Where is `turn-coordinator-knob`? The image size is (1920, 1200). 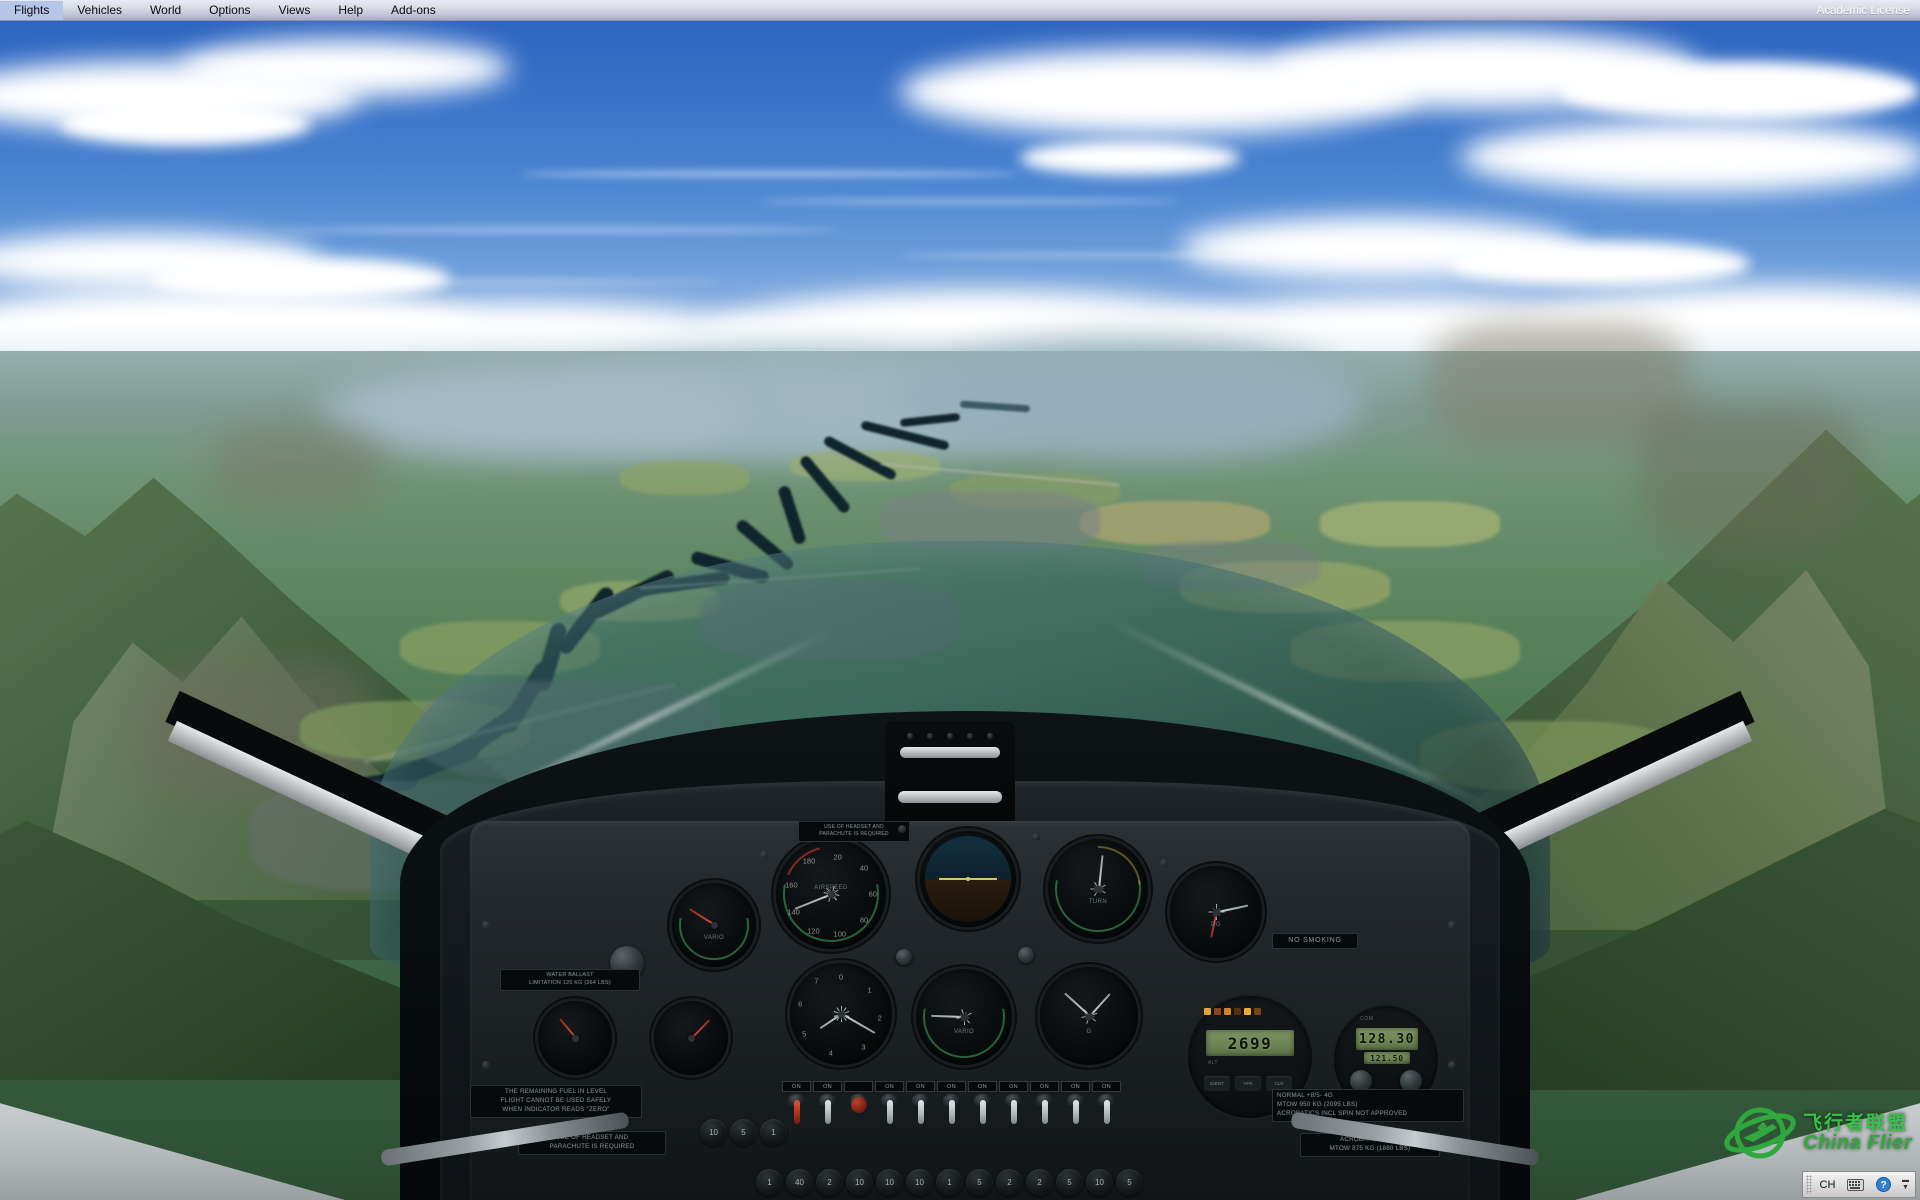
turn-coordinator-knob is located at coordinates (1026, 955).